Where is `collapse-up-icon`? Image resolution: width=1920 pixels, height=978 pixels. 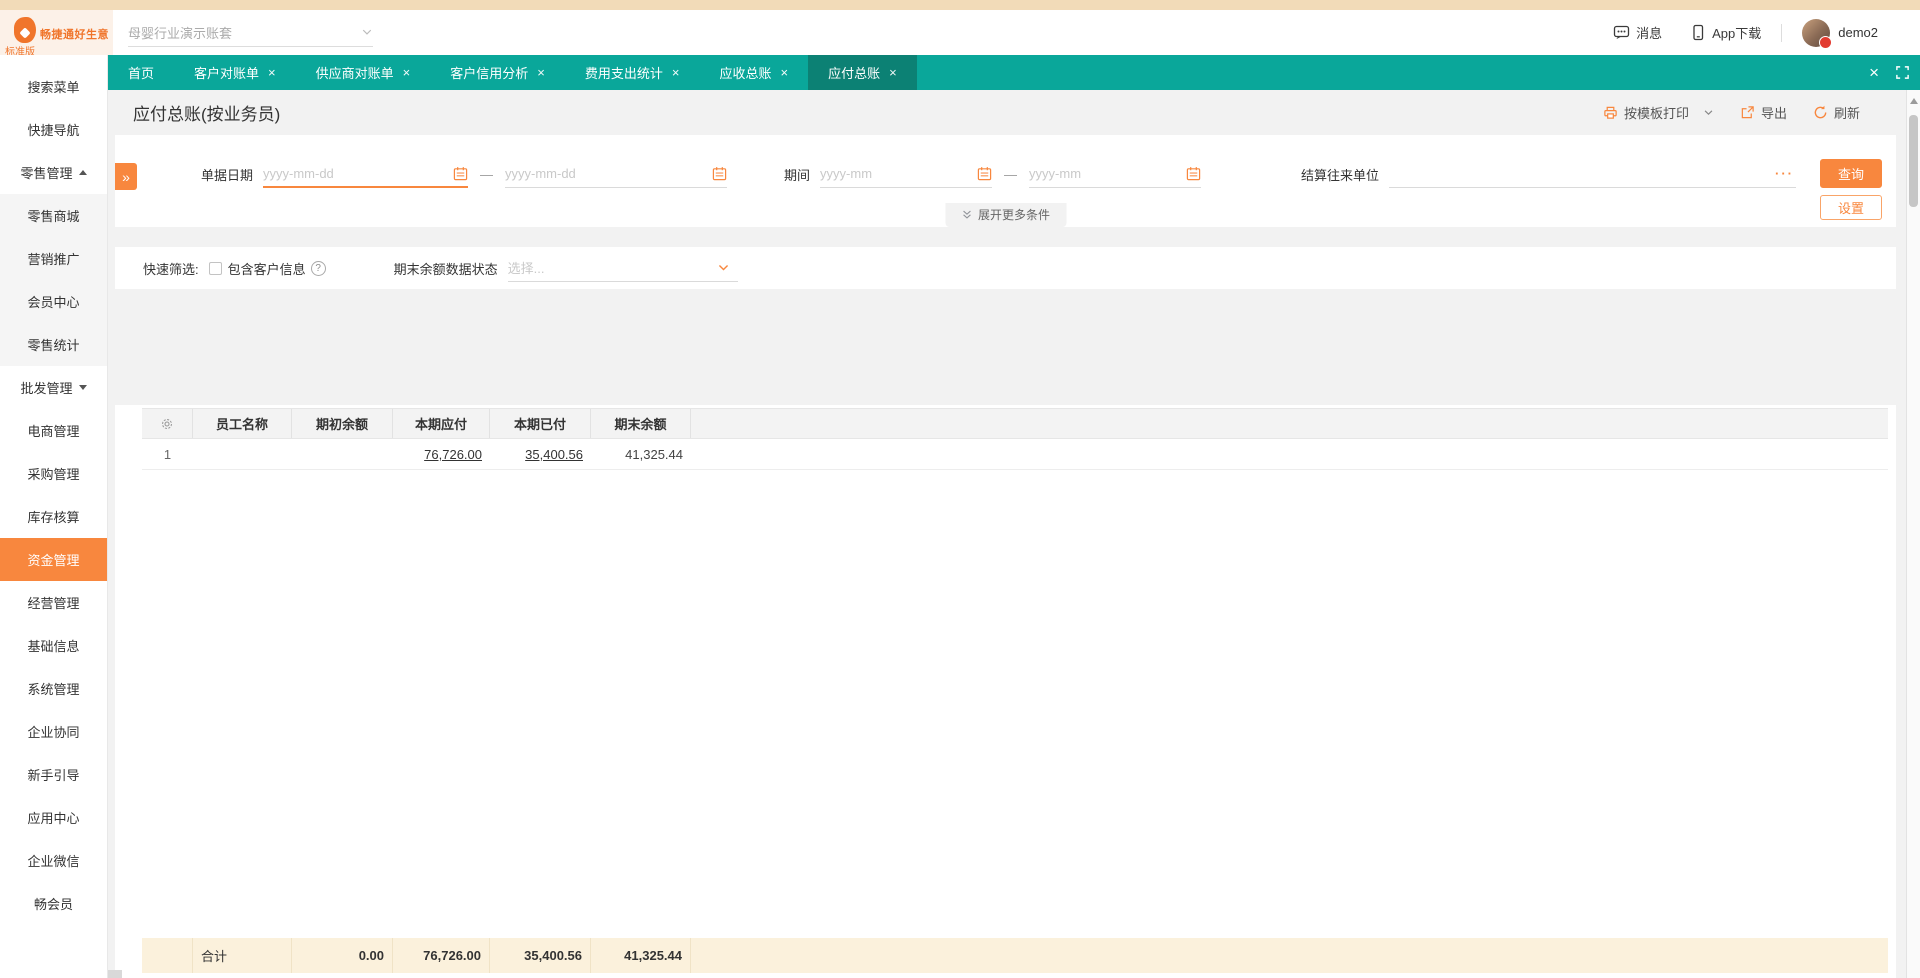
collapse-up-icon is located at coordinates (82, 172).